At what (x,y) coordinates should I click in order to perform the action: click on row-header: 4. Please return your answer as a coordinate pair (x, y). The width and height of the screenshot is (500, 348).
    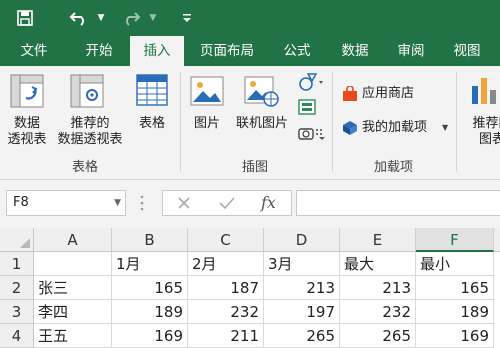
    Looking at the image, I should click on (17, 336).